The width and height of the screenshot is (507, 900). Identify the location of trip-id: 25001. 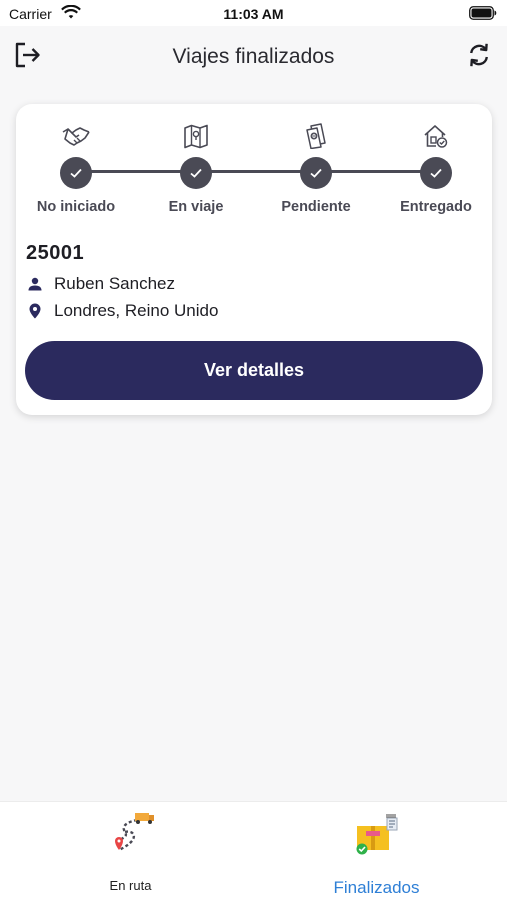
(55, 253).